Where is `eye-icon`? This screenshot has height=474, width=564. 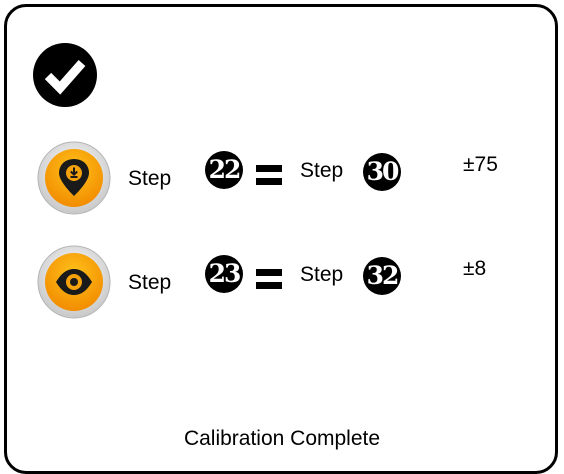 eye-icon is located at coordinates (74, 282).